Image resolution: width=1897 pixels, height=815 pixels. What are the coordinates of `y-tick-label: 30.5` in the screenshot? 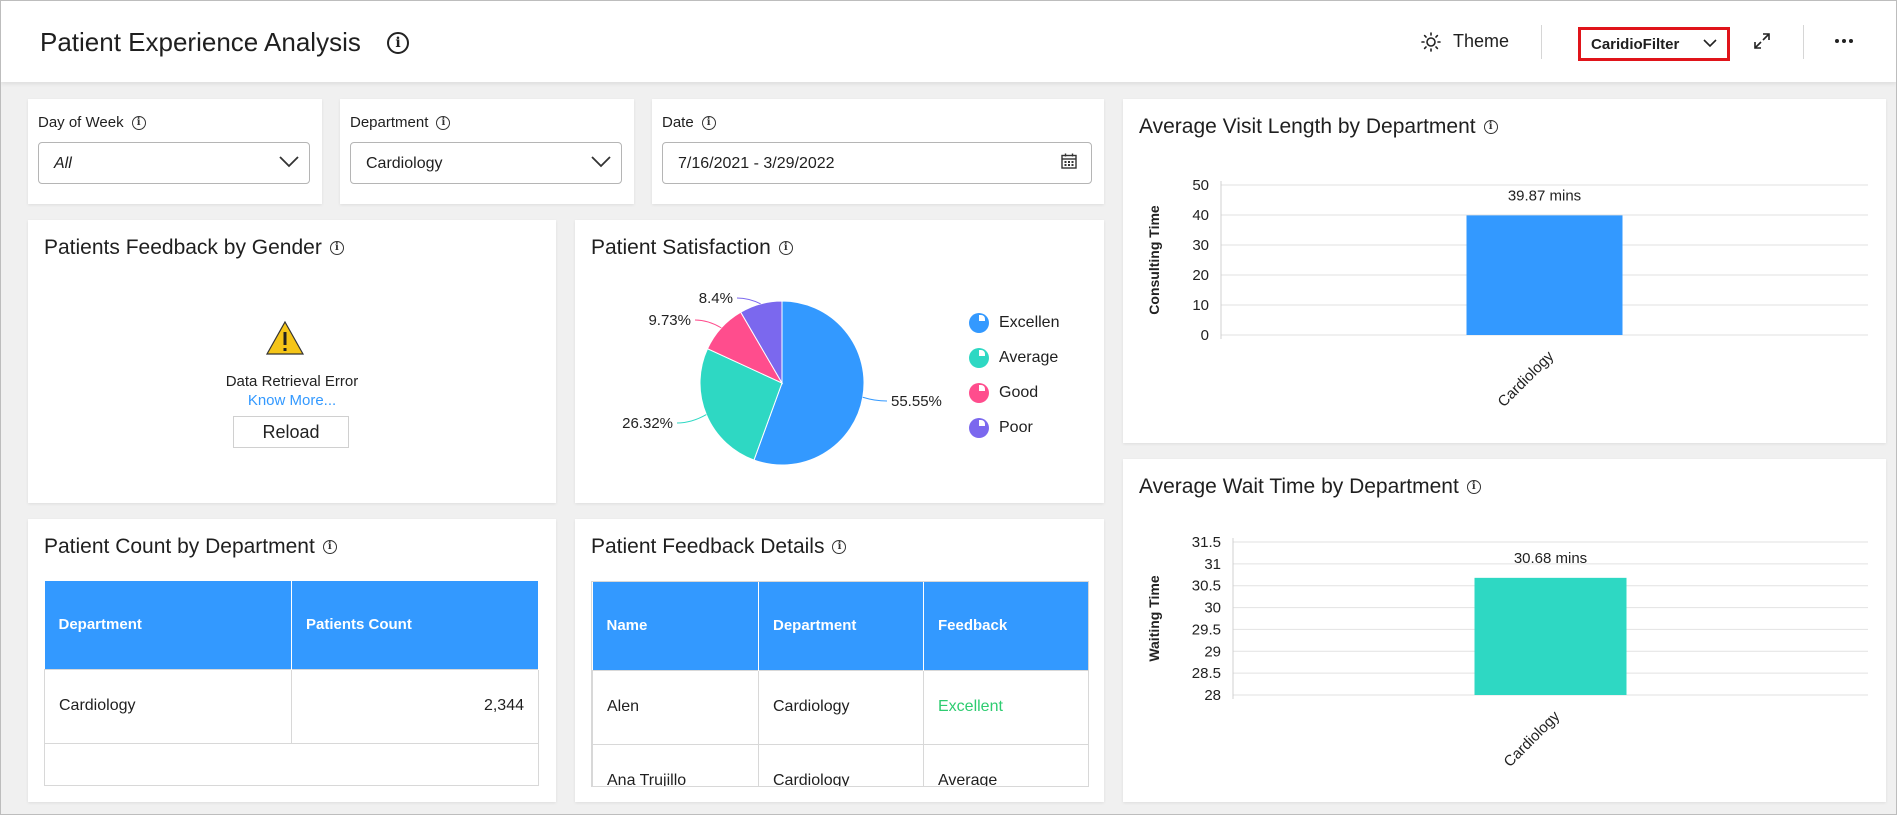 It's located at (1206, 586).